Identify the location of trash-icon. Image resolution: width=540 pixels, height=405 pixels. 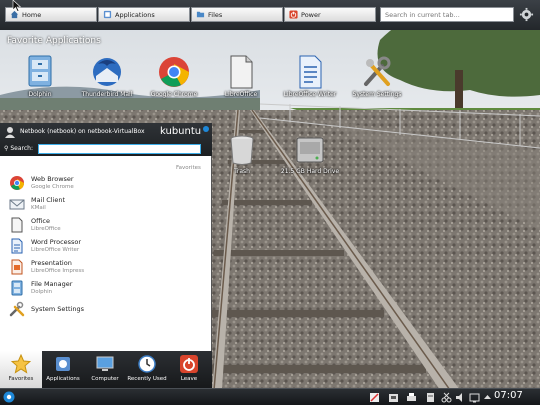
(242, 150).